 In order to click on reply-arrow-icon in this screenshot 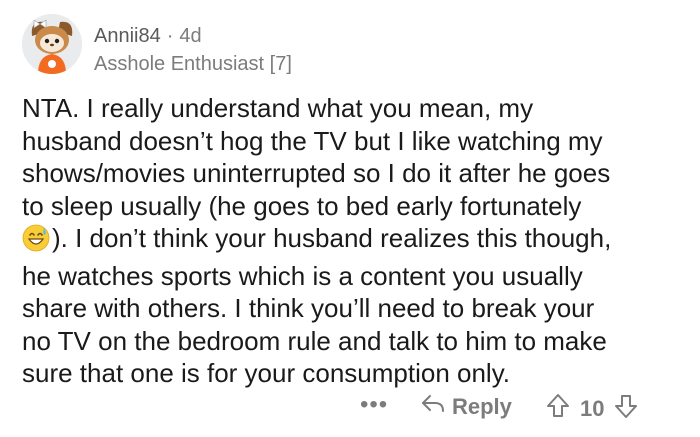, I will do `click(433, 407)`.